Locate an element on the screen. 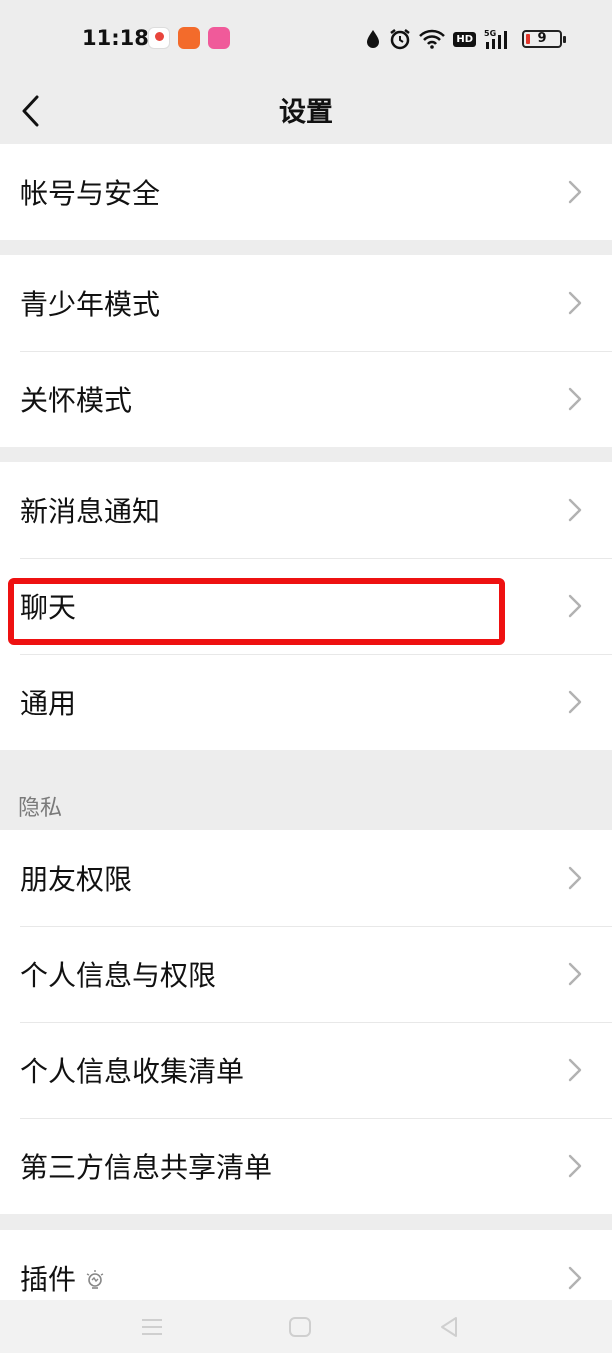 This screenshot has width=612, height=1353. settings-item-personal-info-permissions: 个人信息与权限 is located at coordinates (306, 974).